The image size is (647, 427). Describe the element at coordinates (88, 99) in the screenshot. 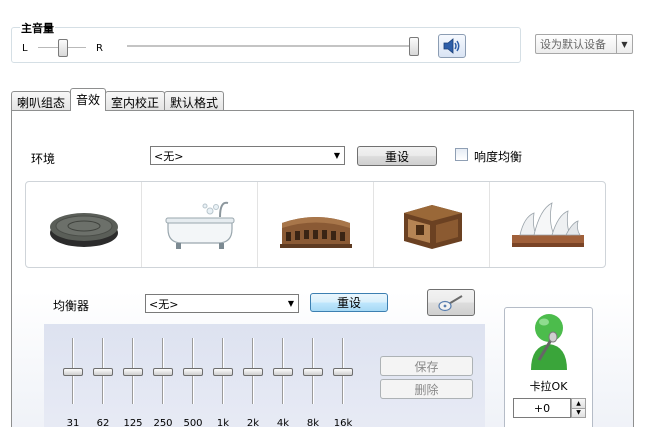

I see `tab-effects: 音效` at that location.